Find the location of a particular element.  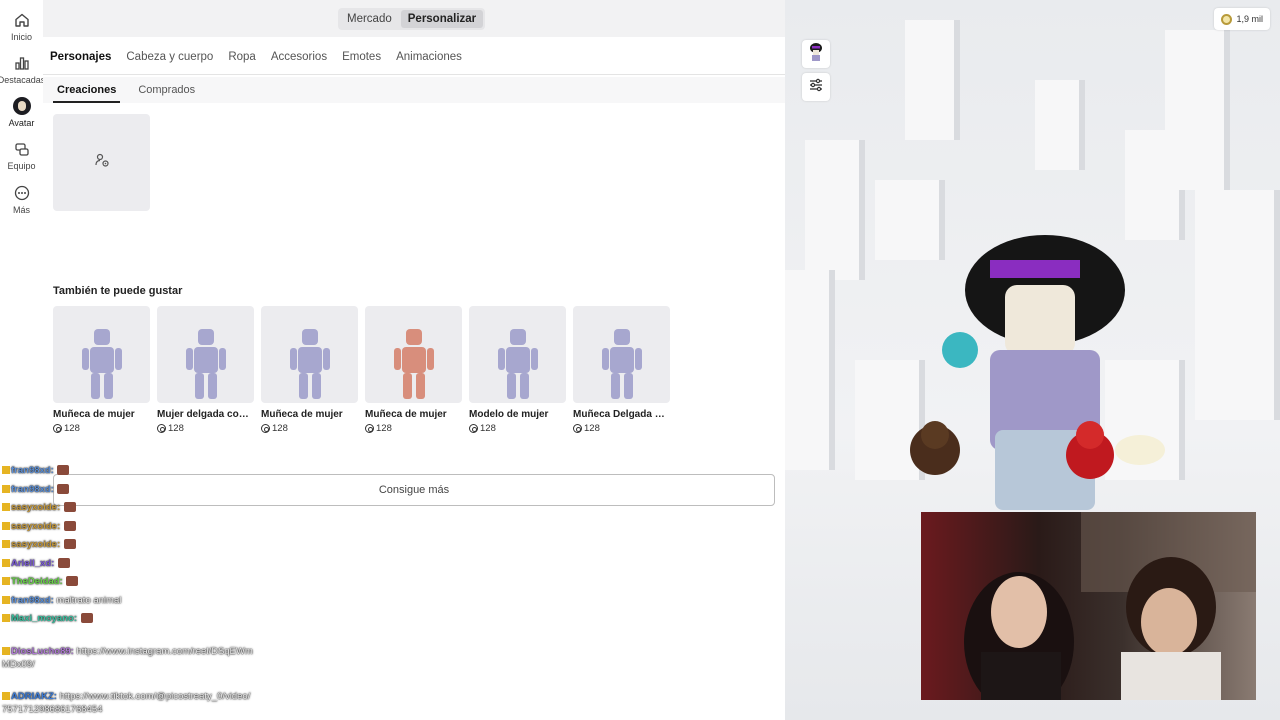

tab-emotes: Emotes is located at coordinates (361, 57).